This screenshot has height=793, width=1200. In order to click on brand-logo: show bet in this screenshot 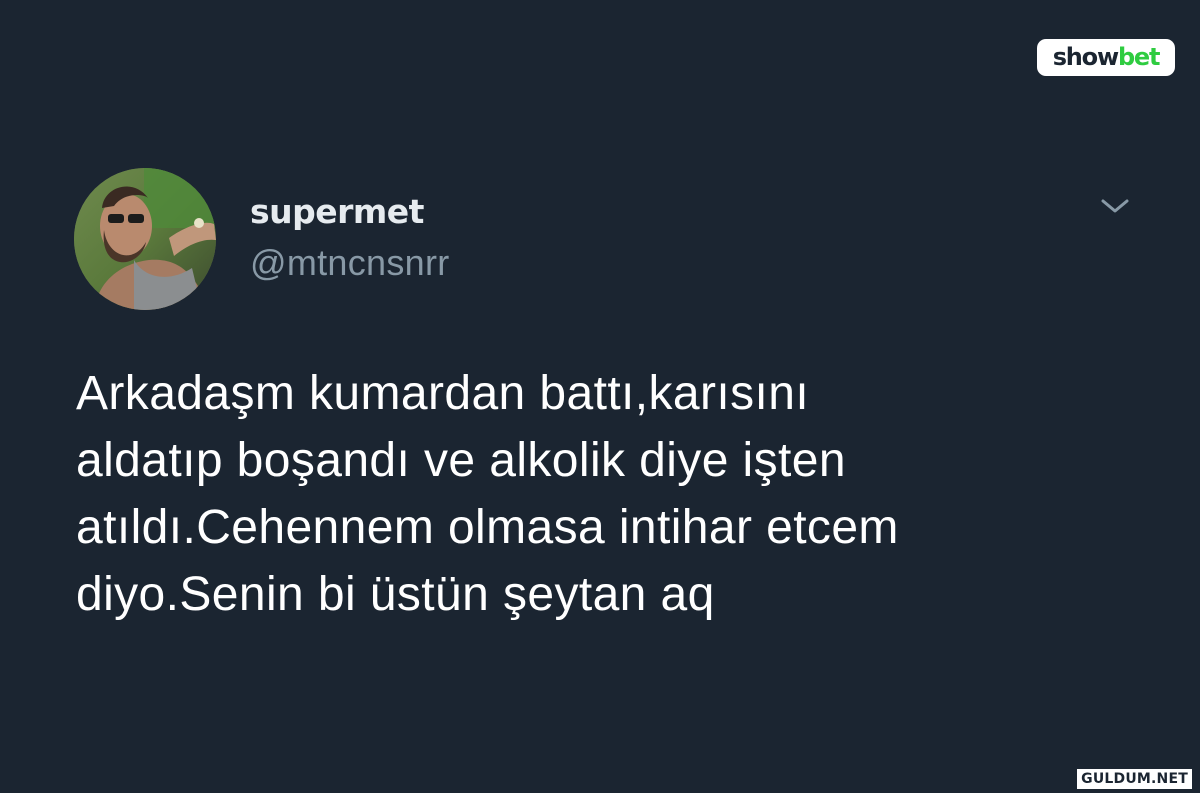, I will do `click(1106, 57)`.